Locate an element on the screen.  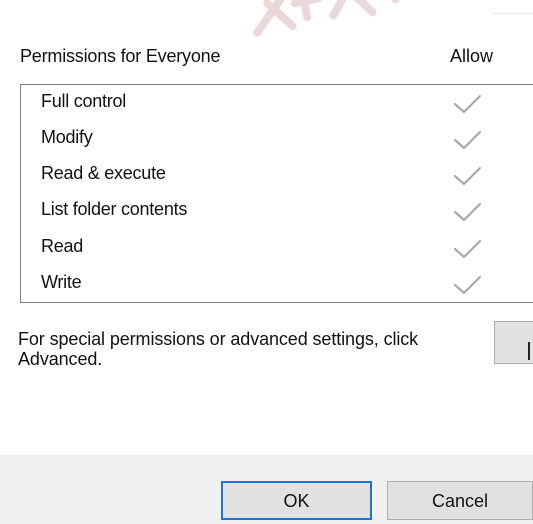
top-divider is located at coordinates (512, 13).